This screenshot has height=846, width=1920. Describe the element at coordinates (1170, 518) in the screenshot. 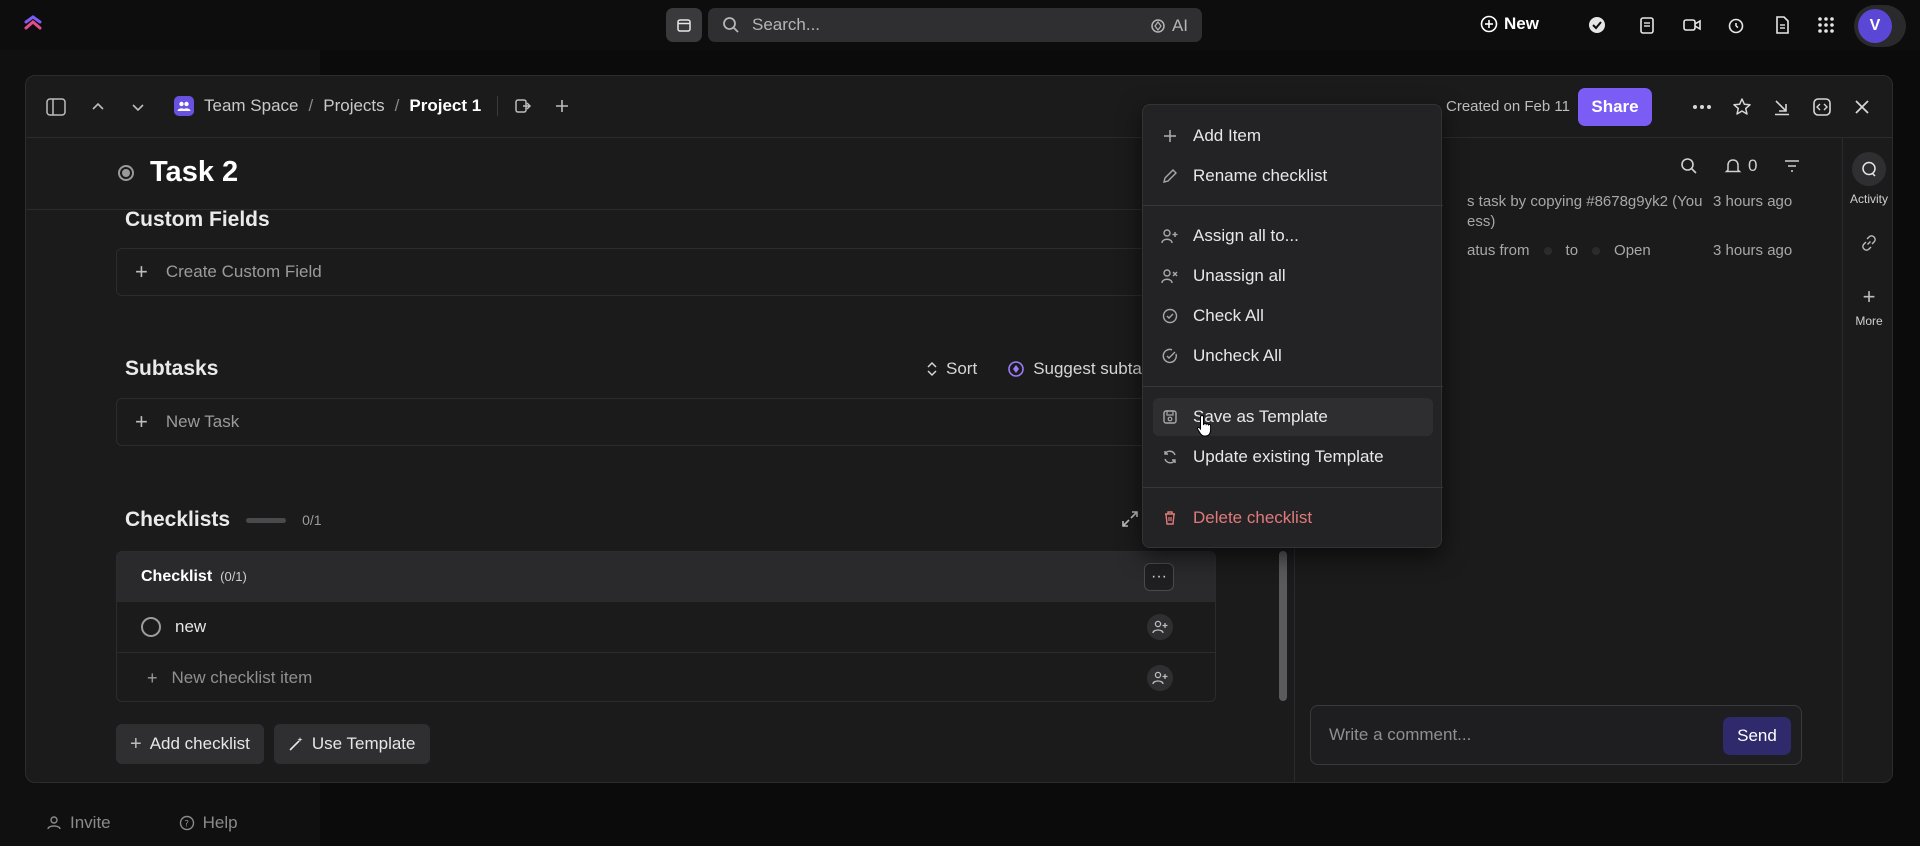

I see `trash-icon` at that location.